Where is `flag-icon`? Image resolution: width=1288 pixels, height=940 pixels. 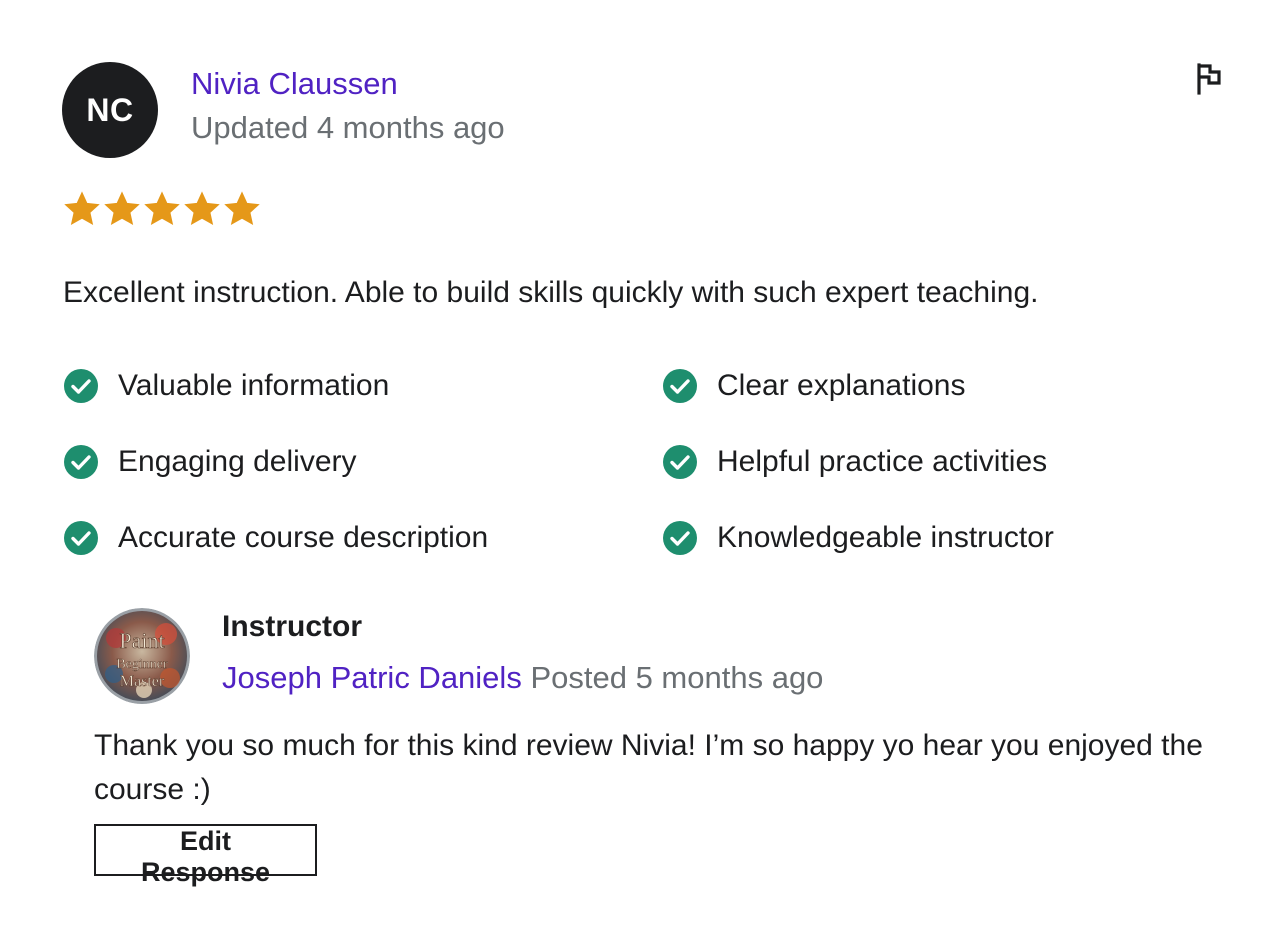 flag-icon is located at coordinates (1209, 79).